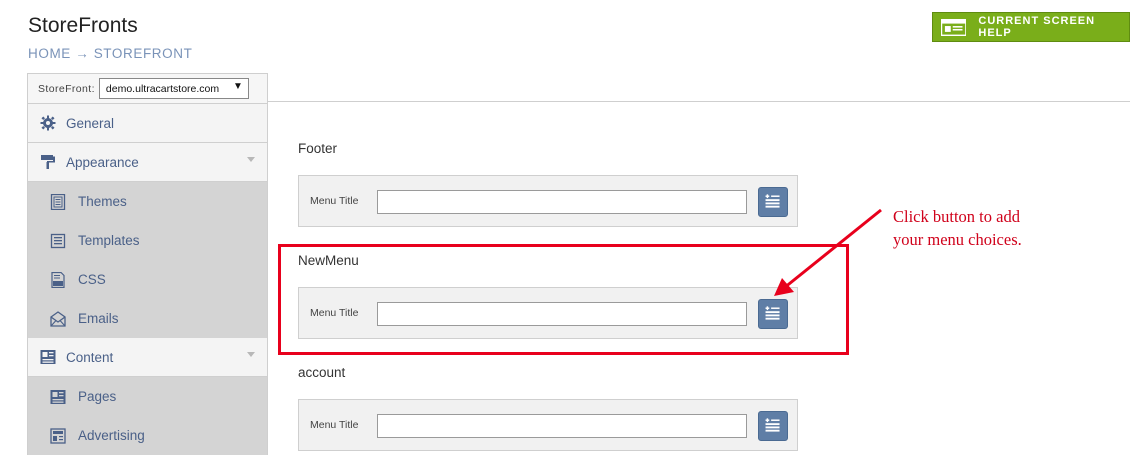 The height and width of the screenshot is (455, 1139). I want to click on sidebar-item-label: Emails, so click(98, 318).